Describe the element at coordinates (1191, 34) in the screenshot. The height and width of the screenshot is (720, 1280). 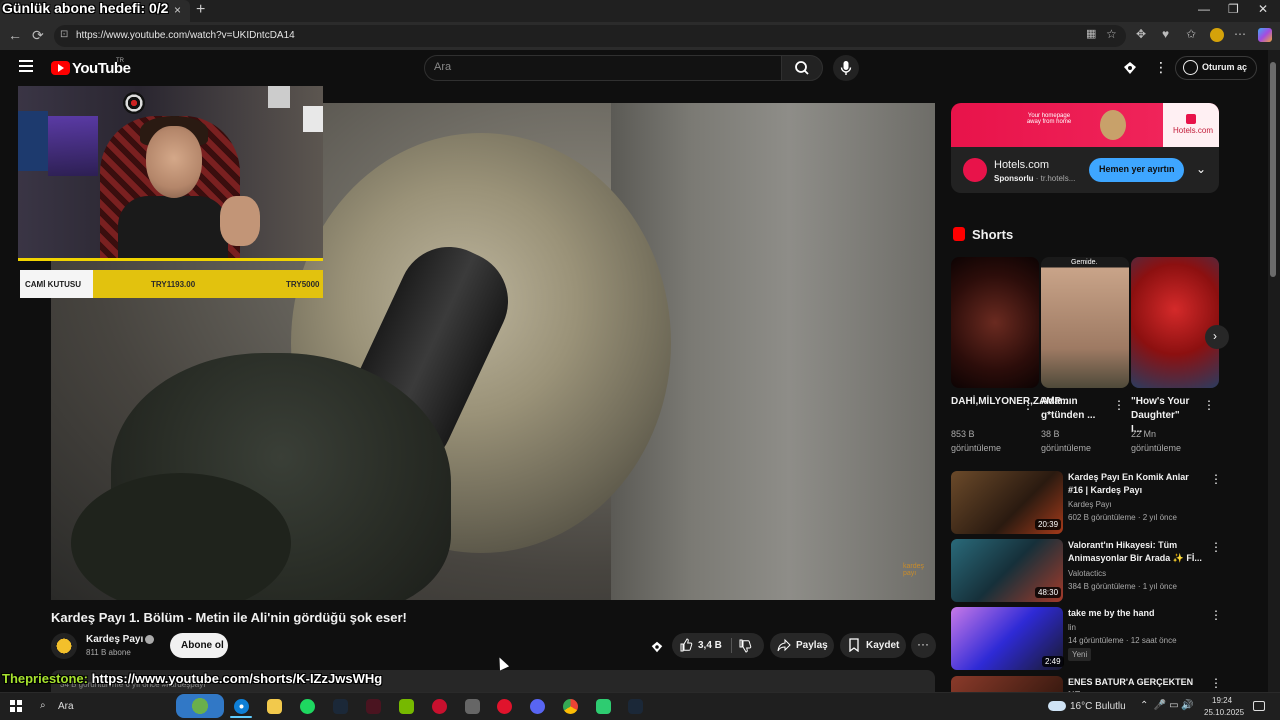
I see `collections-icon: ✩` at that location.